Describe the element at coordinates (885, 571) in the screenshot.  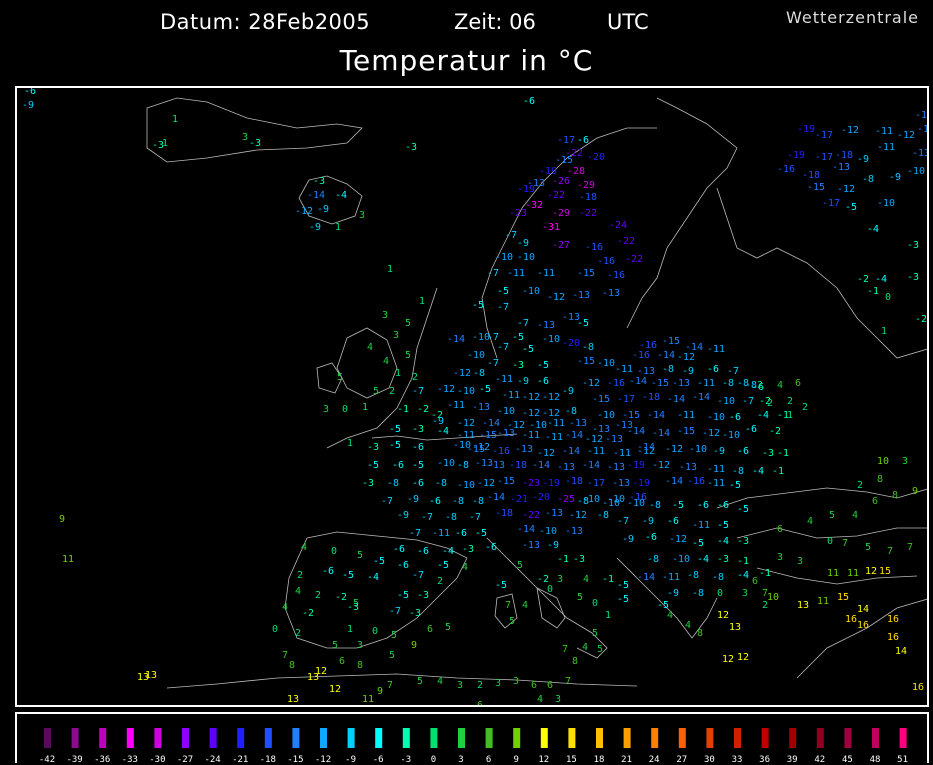
I see `station-value: 15` at that location.